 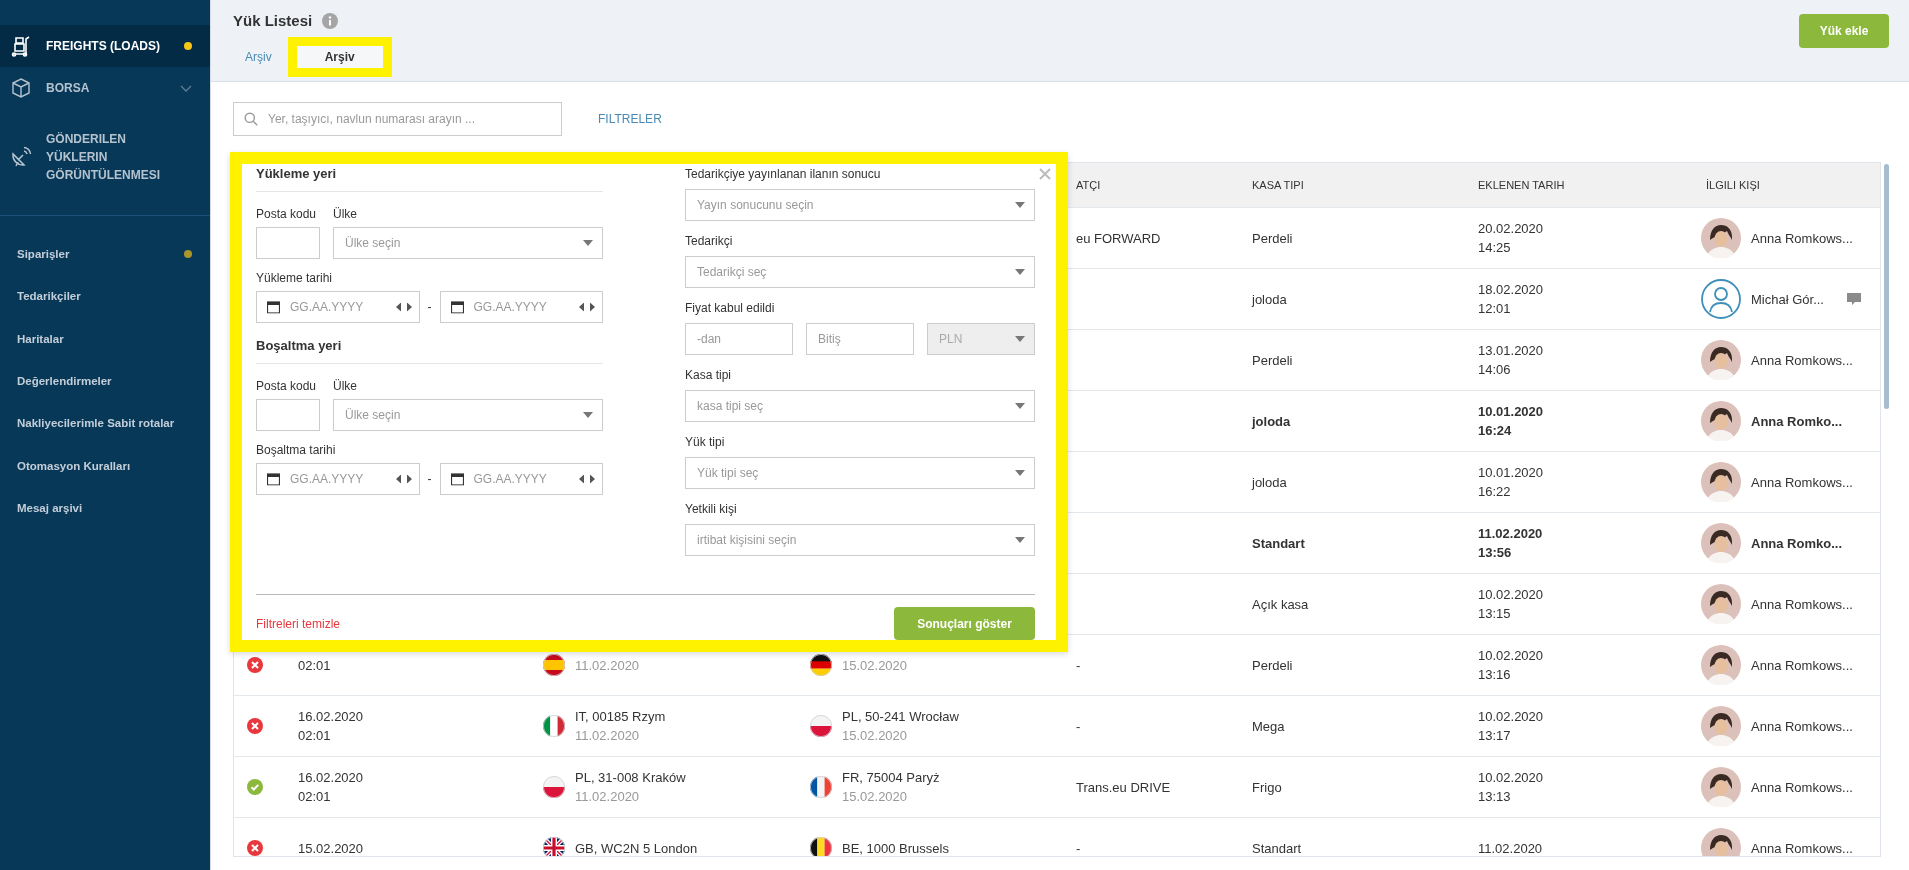 I want to click on search-icon, so click(x=251, y=119).